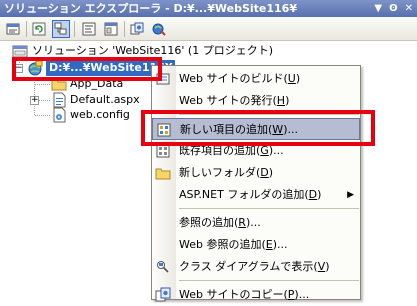 This screenshot has width=417, height=306. Describe the element at coordinates (163, 267) in the screenshot. I see `class-diagram-icon` at that location.